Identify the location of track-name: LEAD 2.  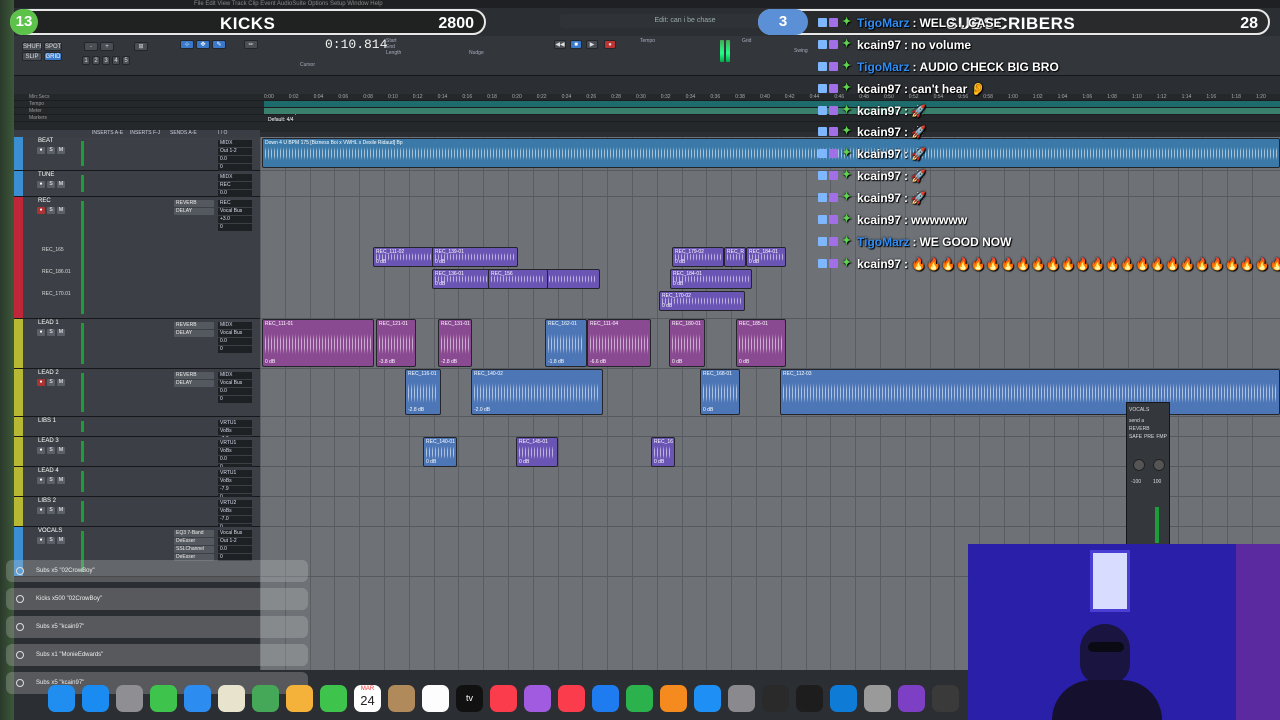
(48, 373).